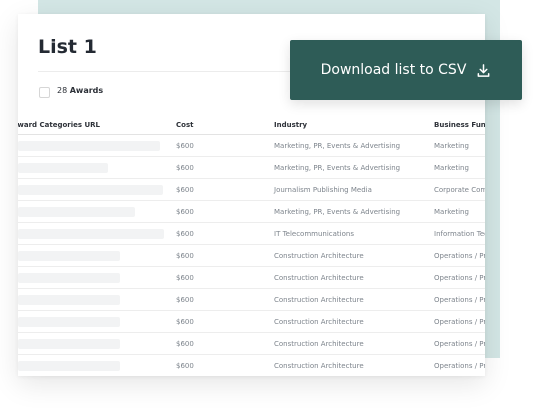 The width and height of the screenshot is (540, 411). What do you see at coordinates (459, 125) in the screenshot?
I see `column-header-business-function: Business Function` at bounding box center [459, 125].